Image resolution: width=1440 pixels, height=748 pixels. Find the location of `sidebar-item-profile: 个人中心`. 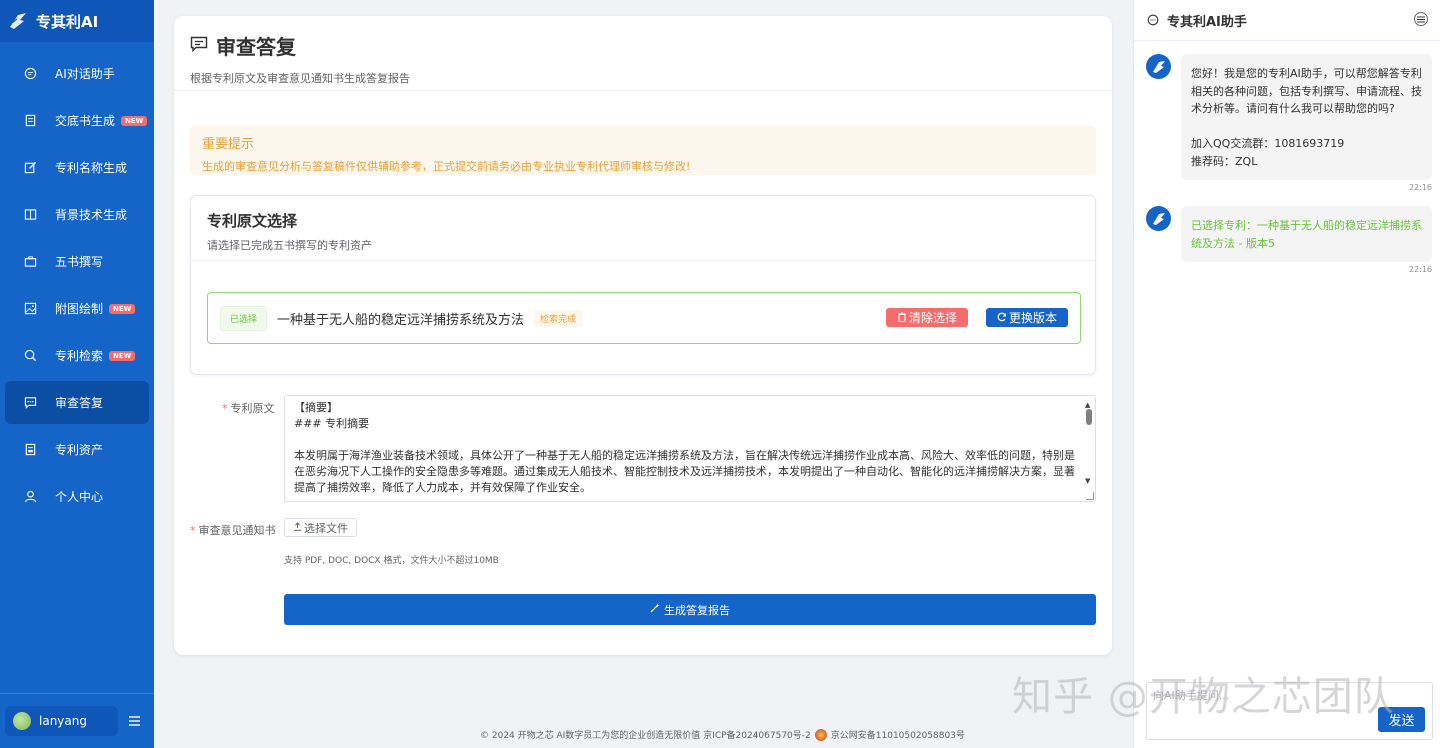

sidebar-item-profile: 个人中心 is located at coordinates (77, 496).